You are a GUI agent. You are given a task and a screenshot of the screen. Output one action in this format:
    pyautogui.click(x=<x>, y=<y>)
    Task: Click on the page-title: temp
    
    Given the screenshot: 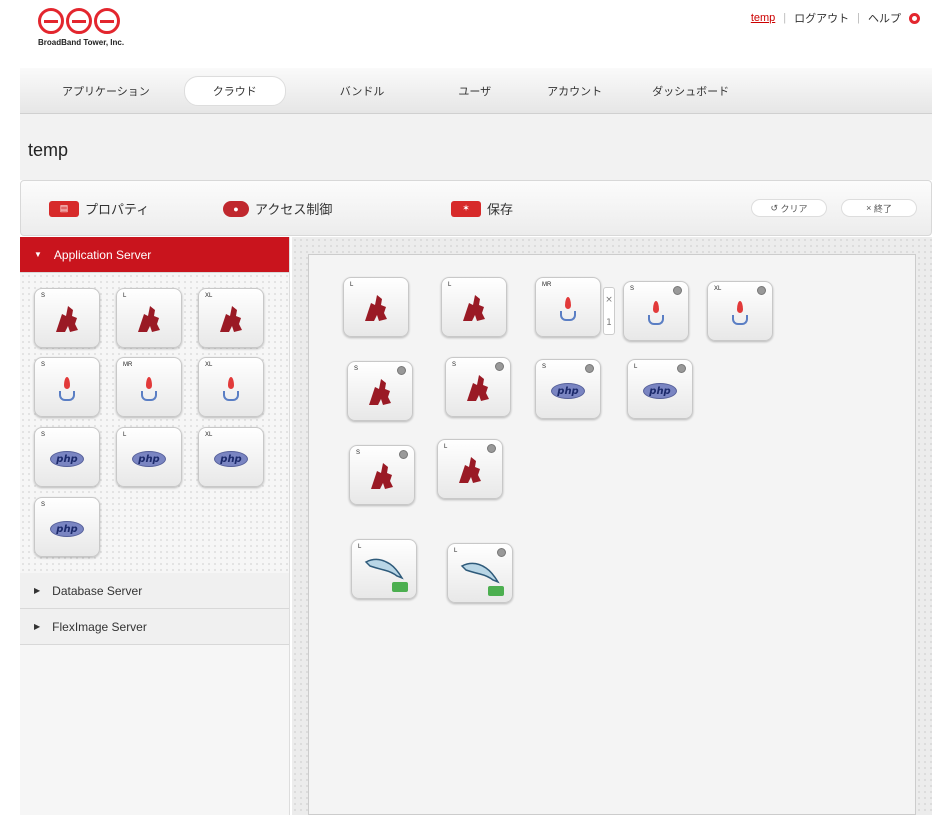 What is the action you would take?
    pyautogui.click(x=48, y=150)
    